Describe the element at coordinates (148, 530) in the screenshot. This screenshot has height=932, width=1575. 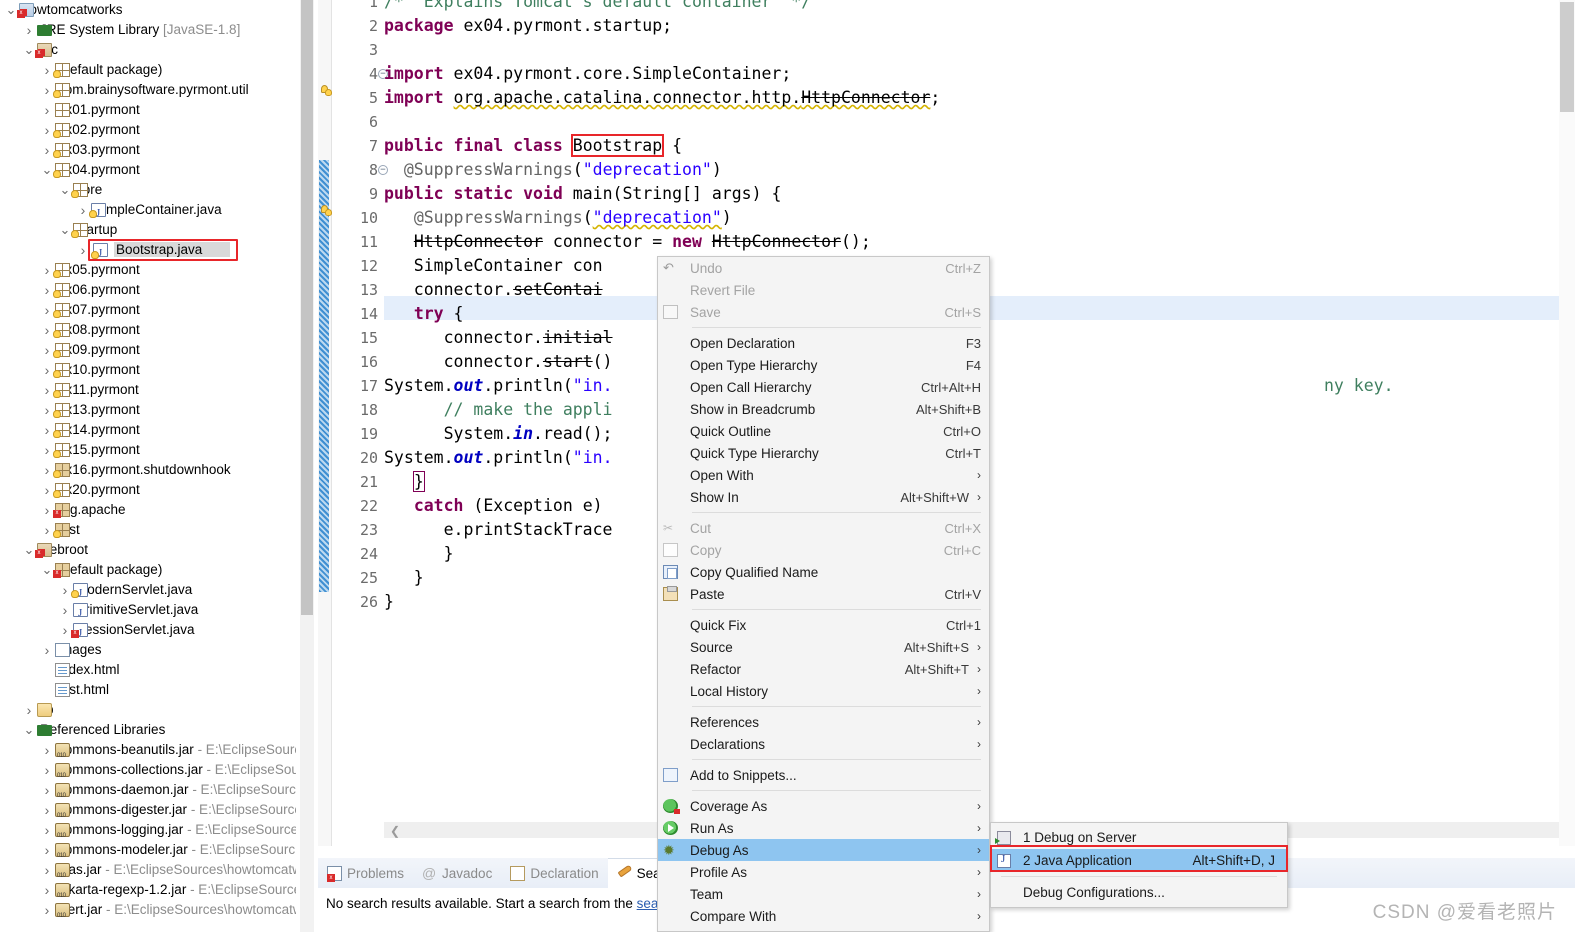
I see `tree-item: ›test` at that location.